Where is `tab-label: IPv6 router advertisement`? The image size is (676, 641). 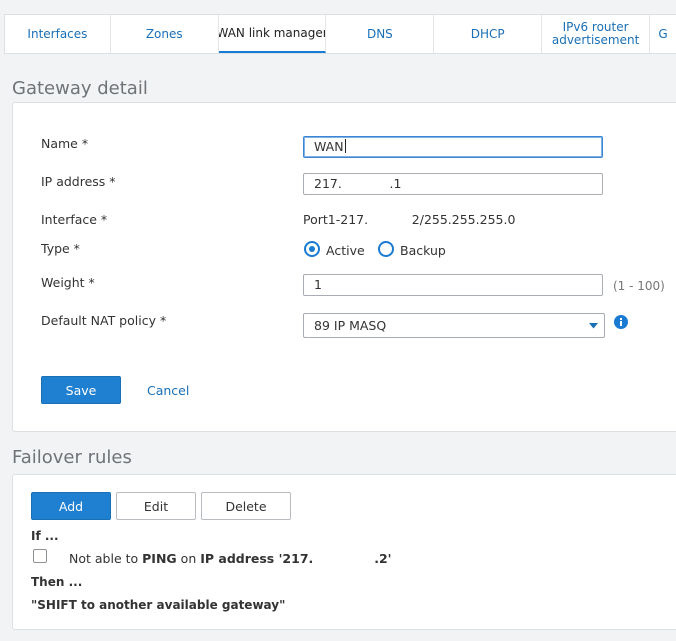 tab-label: IPv6 router advertisement is located at coordinates (595, 33).